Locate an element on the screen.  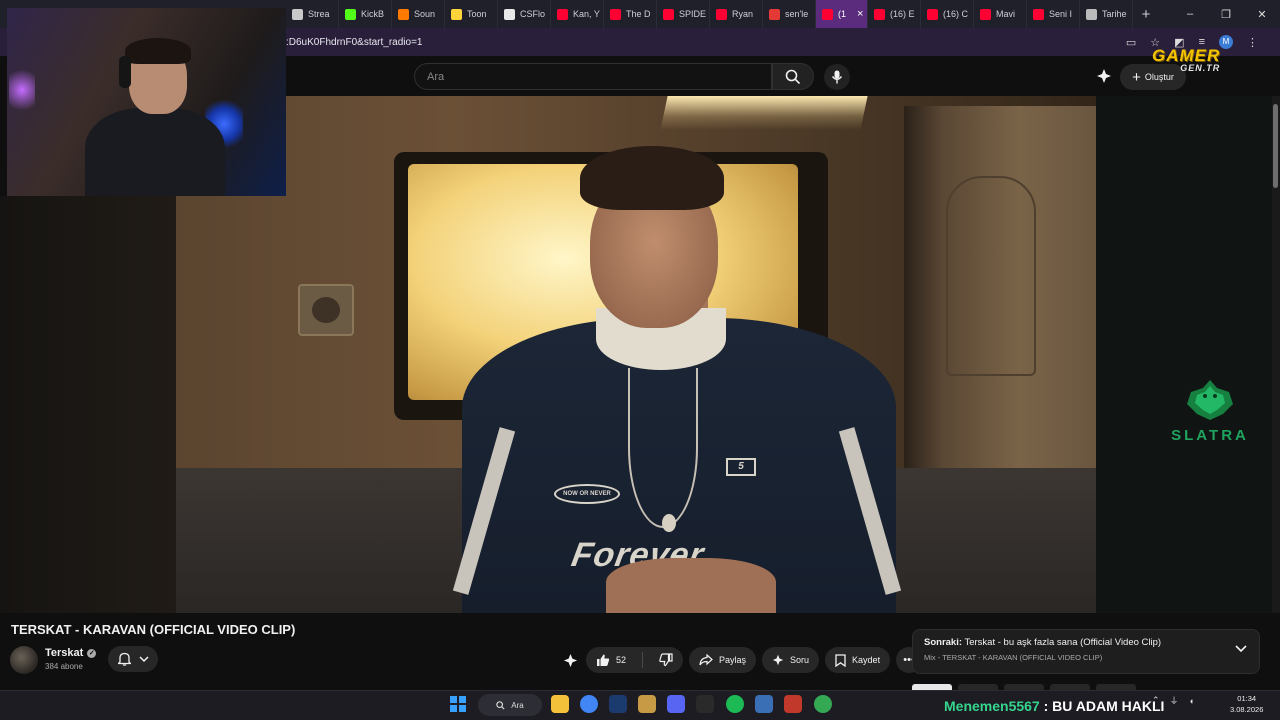
browser-tab: KickB is located at coordinates (365, 14).